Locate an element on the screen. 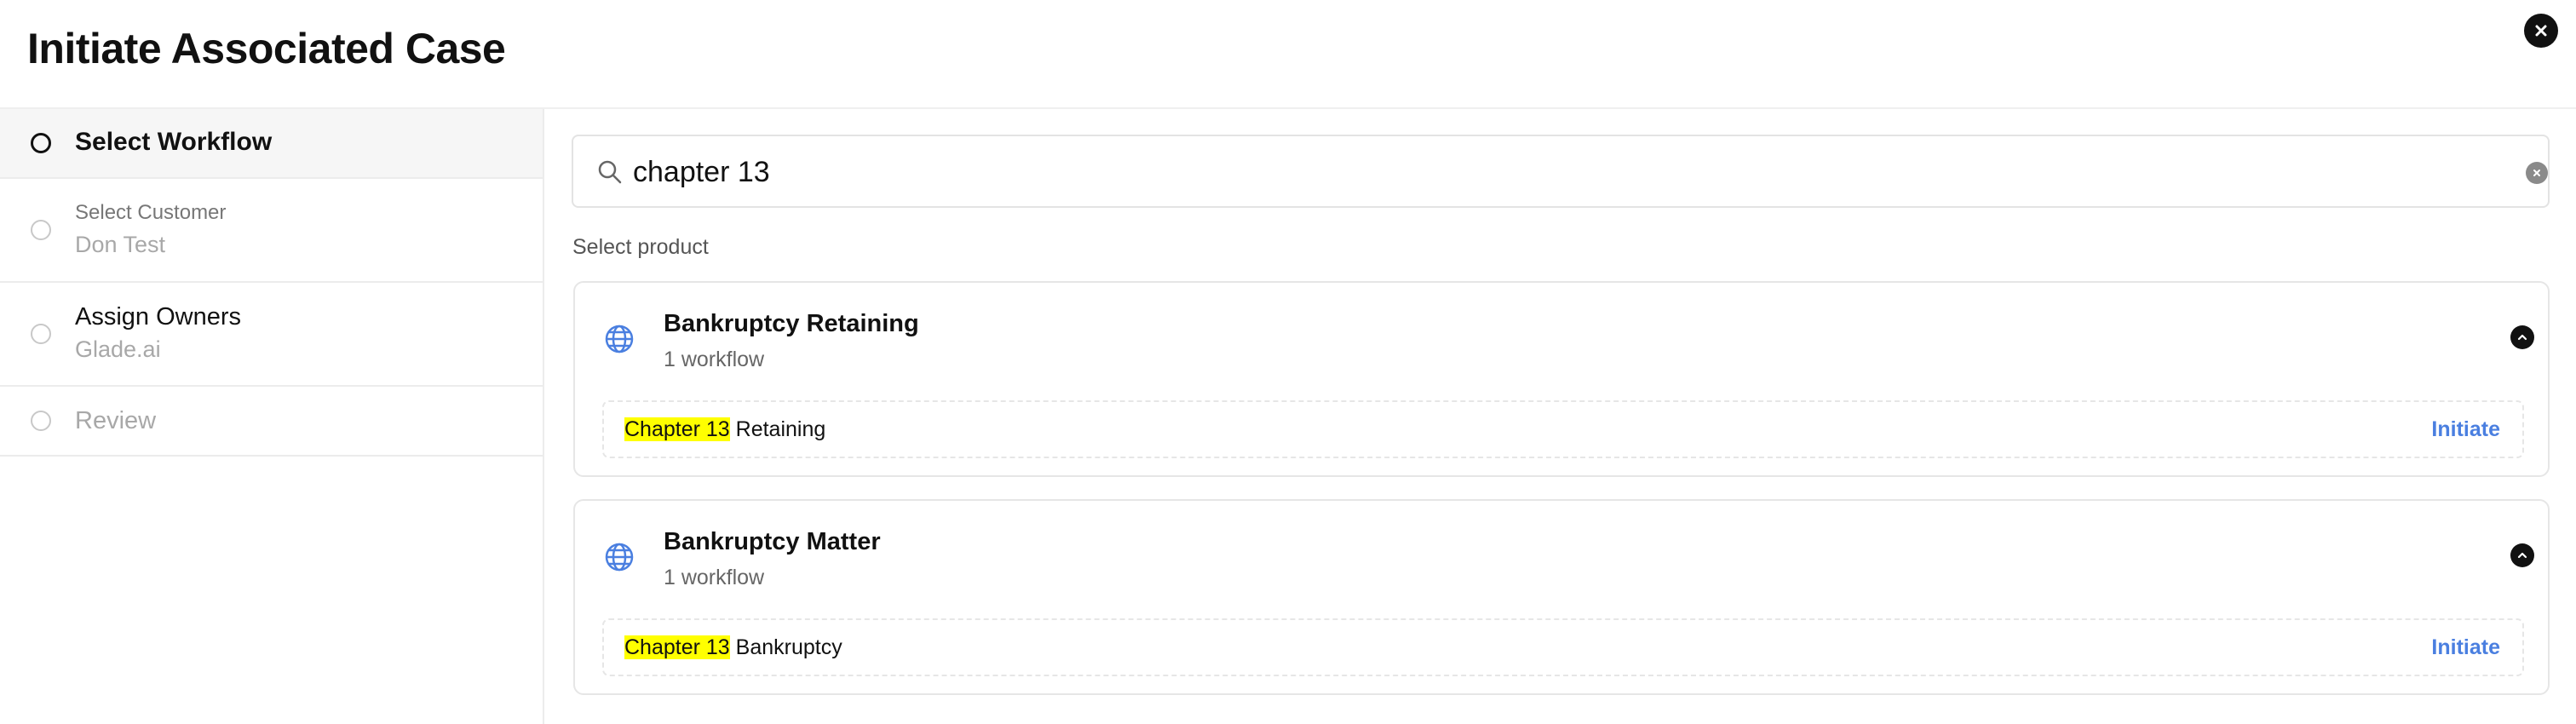 The height and width of the screenshot is (724, 2576). clear-icon is located at coordinates (2537, 173).